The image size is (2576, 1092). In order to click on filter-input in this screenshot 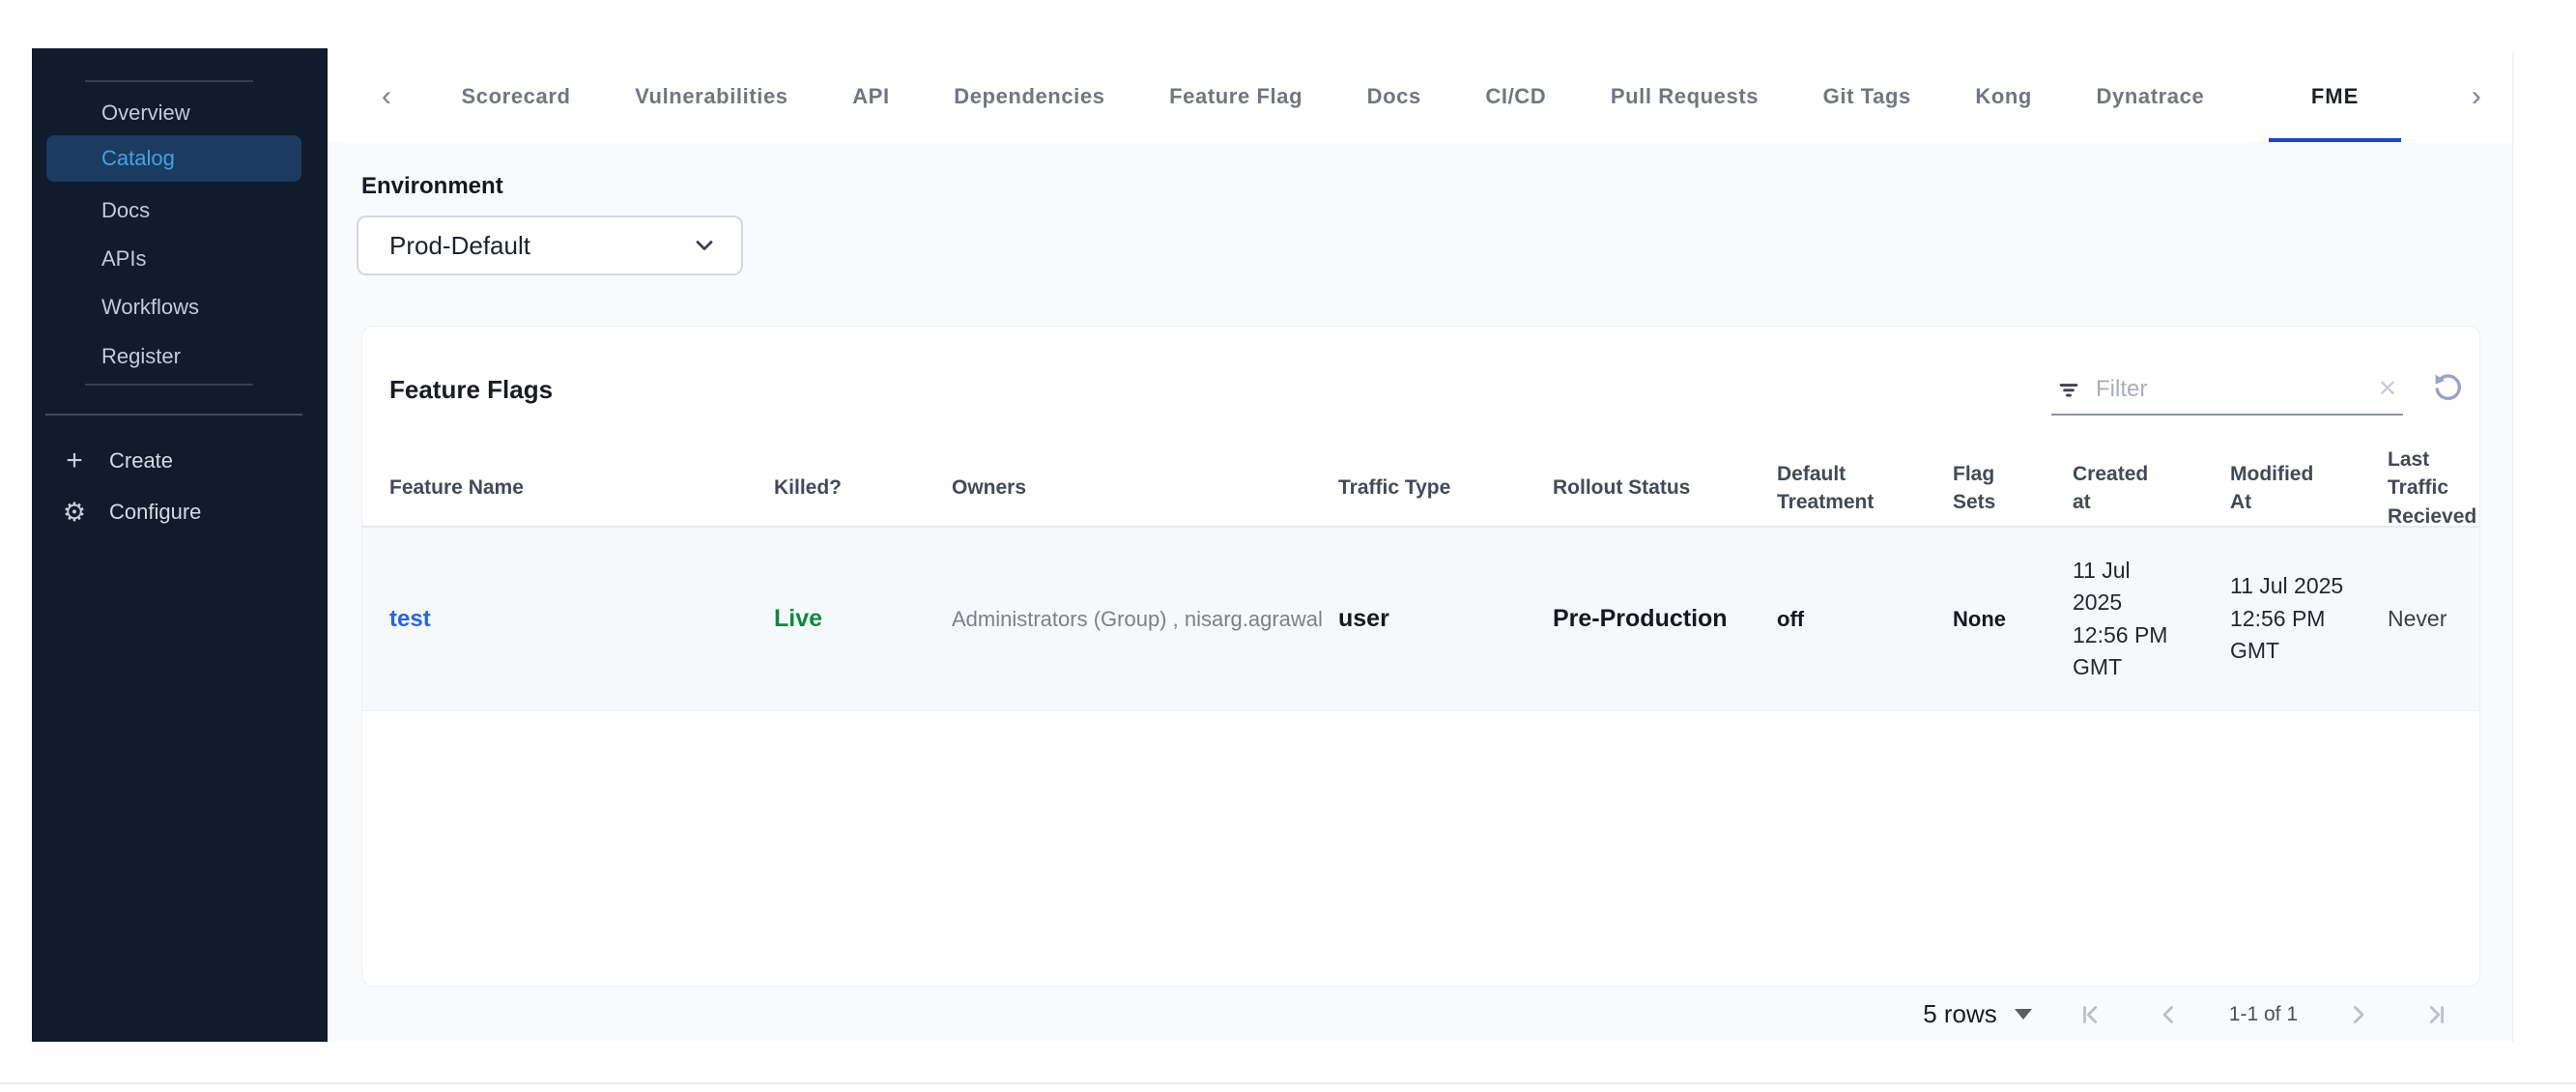, I will do `click(2230, 390)`.